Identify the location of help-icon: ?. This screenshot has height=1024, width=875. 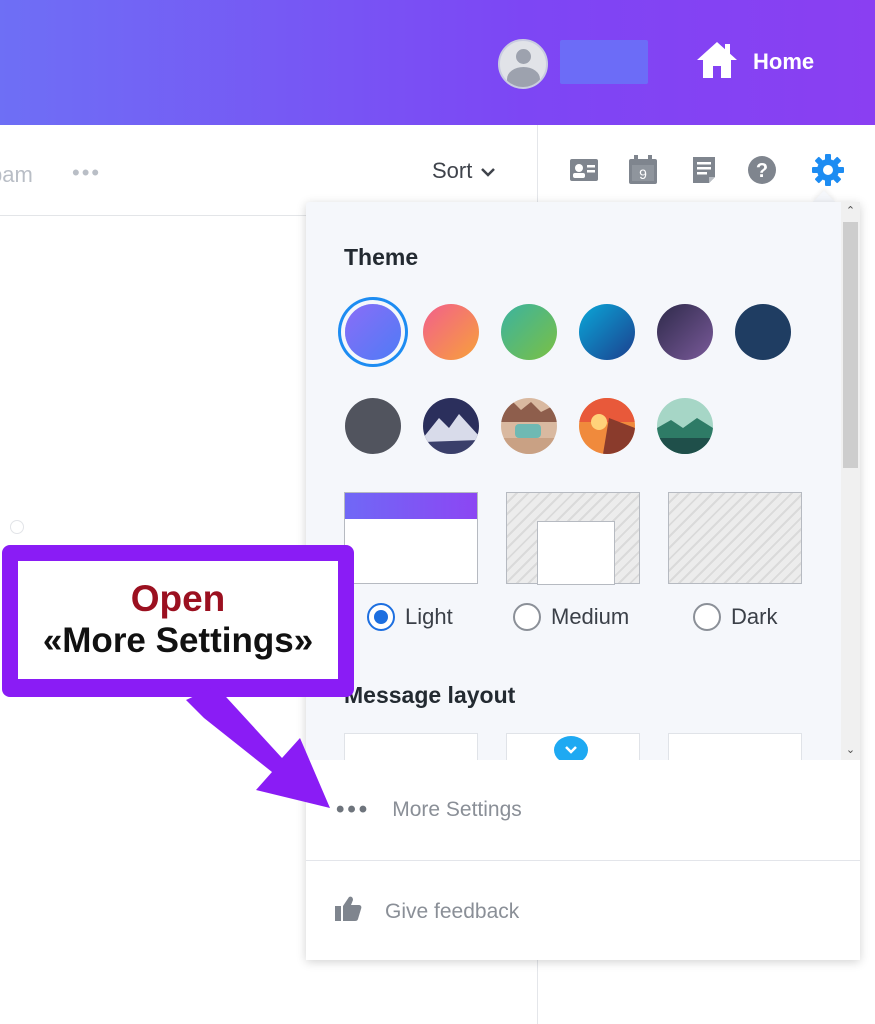
(762, 170).